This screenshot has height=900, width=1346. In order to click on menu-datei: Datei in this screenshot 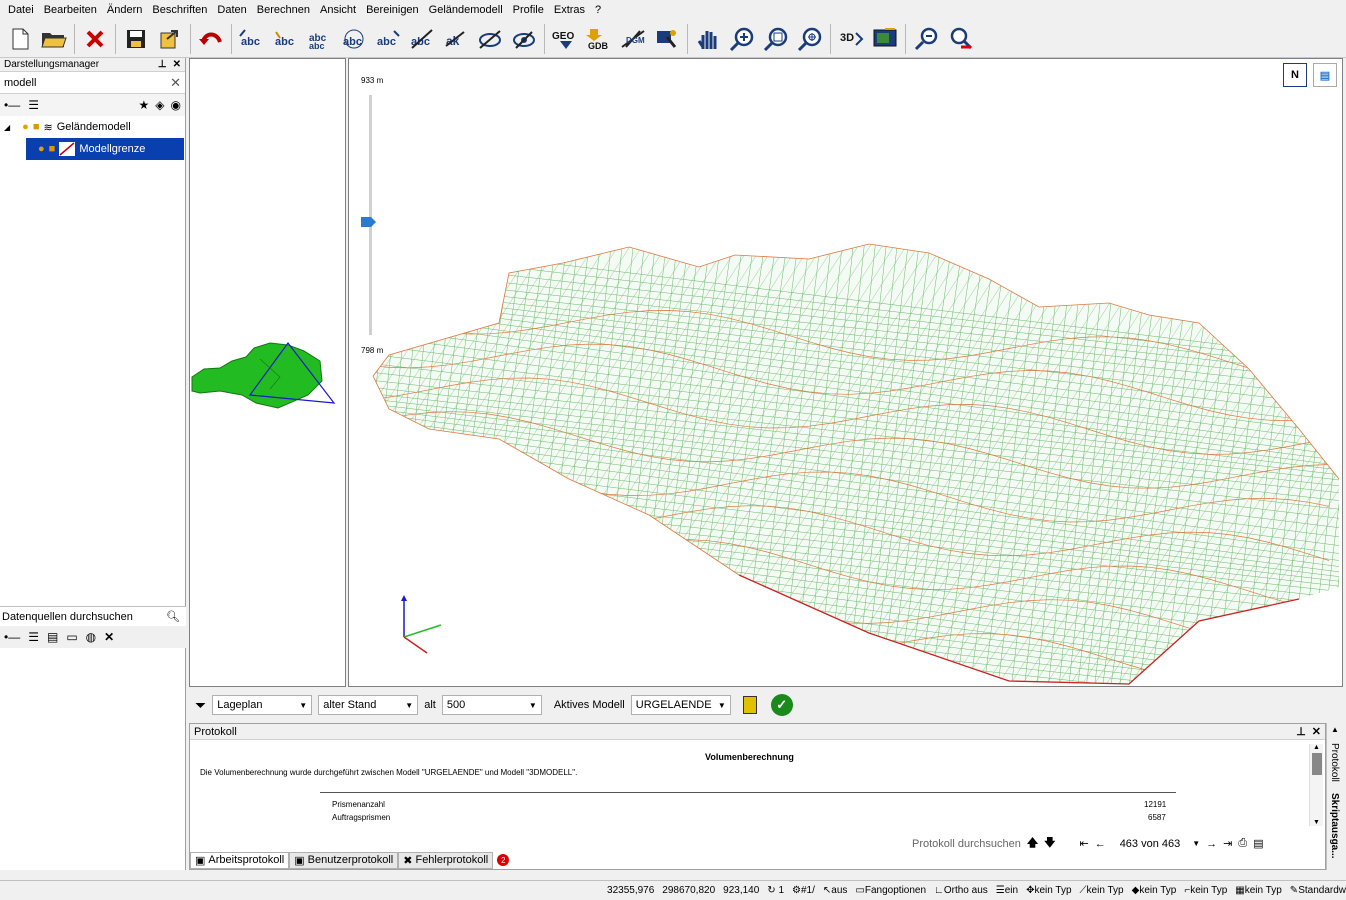, I will do `click(21, 10)`.